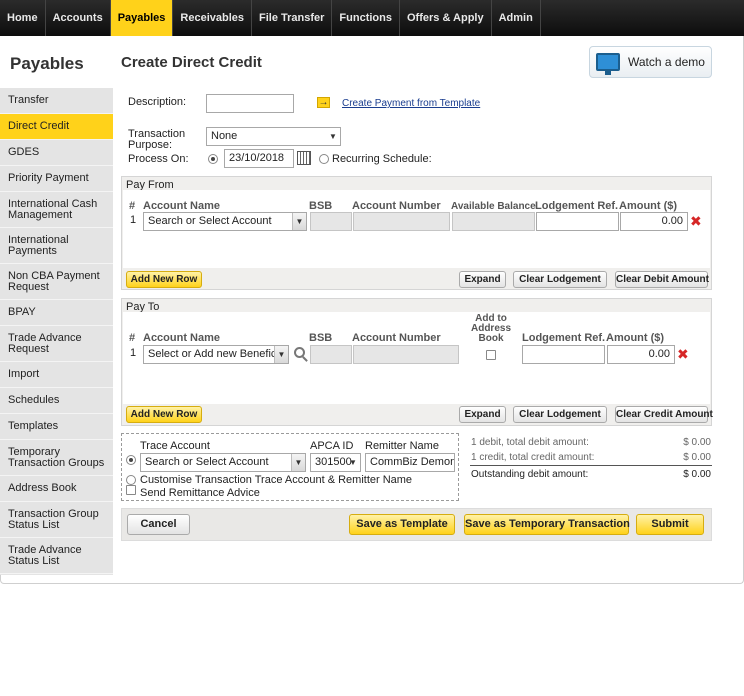 The width and height of the screenshot is (744, 696). I want to click on trace-account-value: Search or Select Account, so click(207, 462).